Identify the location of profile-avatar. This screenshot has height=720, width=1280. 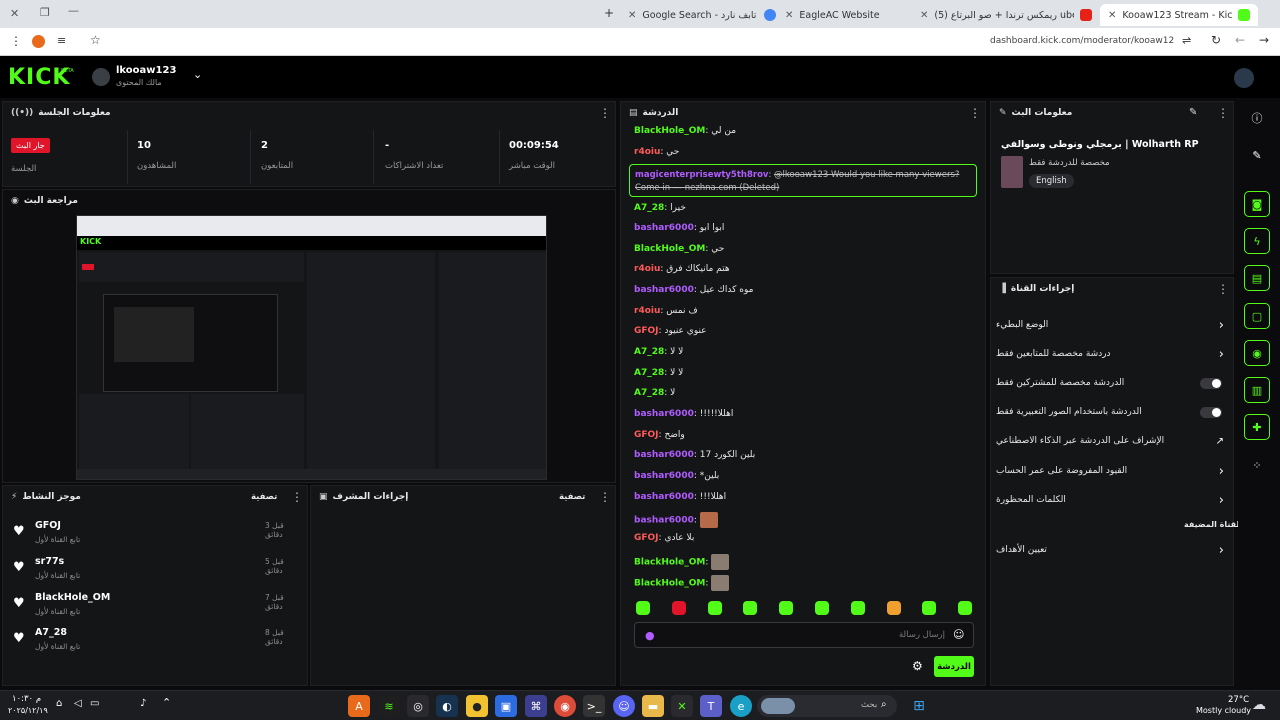
(38, 41).